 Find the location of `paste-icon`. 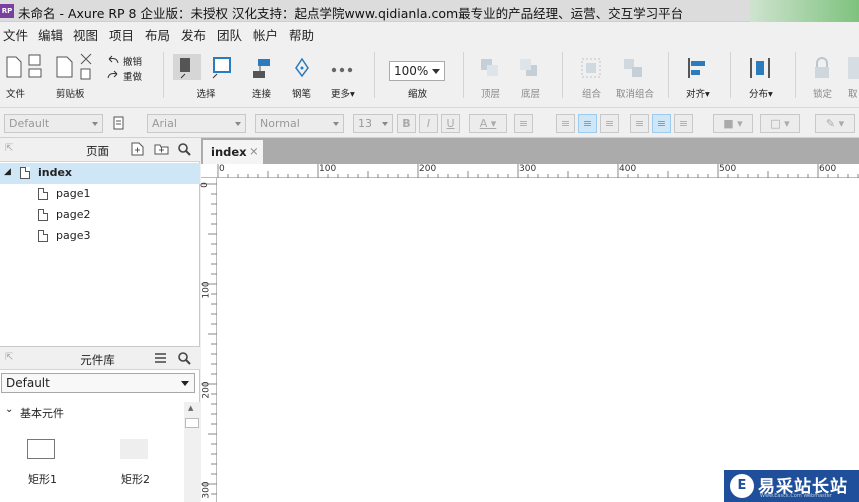

paste-icon is located at coordinates (65, 67).